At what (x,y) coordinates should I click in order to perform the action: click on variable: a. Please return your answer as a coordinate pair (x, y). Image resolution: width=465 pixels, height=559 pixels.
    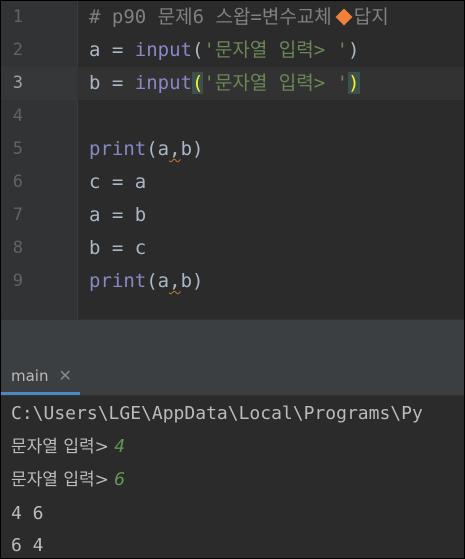
    Looking at the image, I should click on (95, 50).